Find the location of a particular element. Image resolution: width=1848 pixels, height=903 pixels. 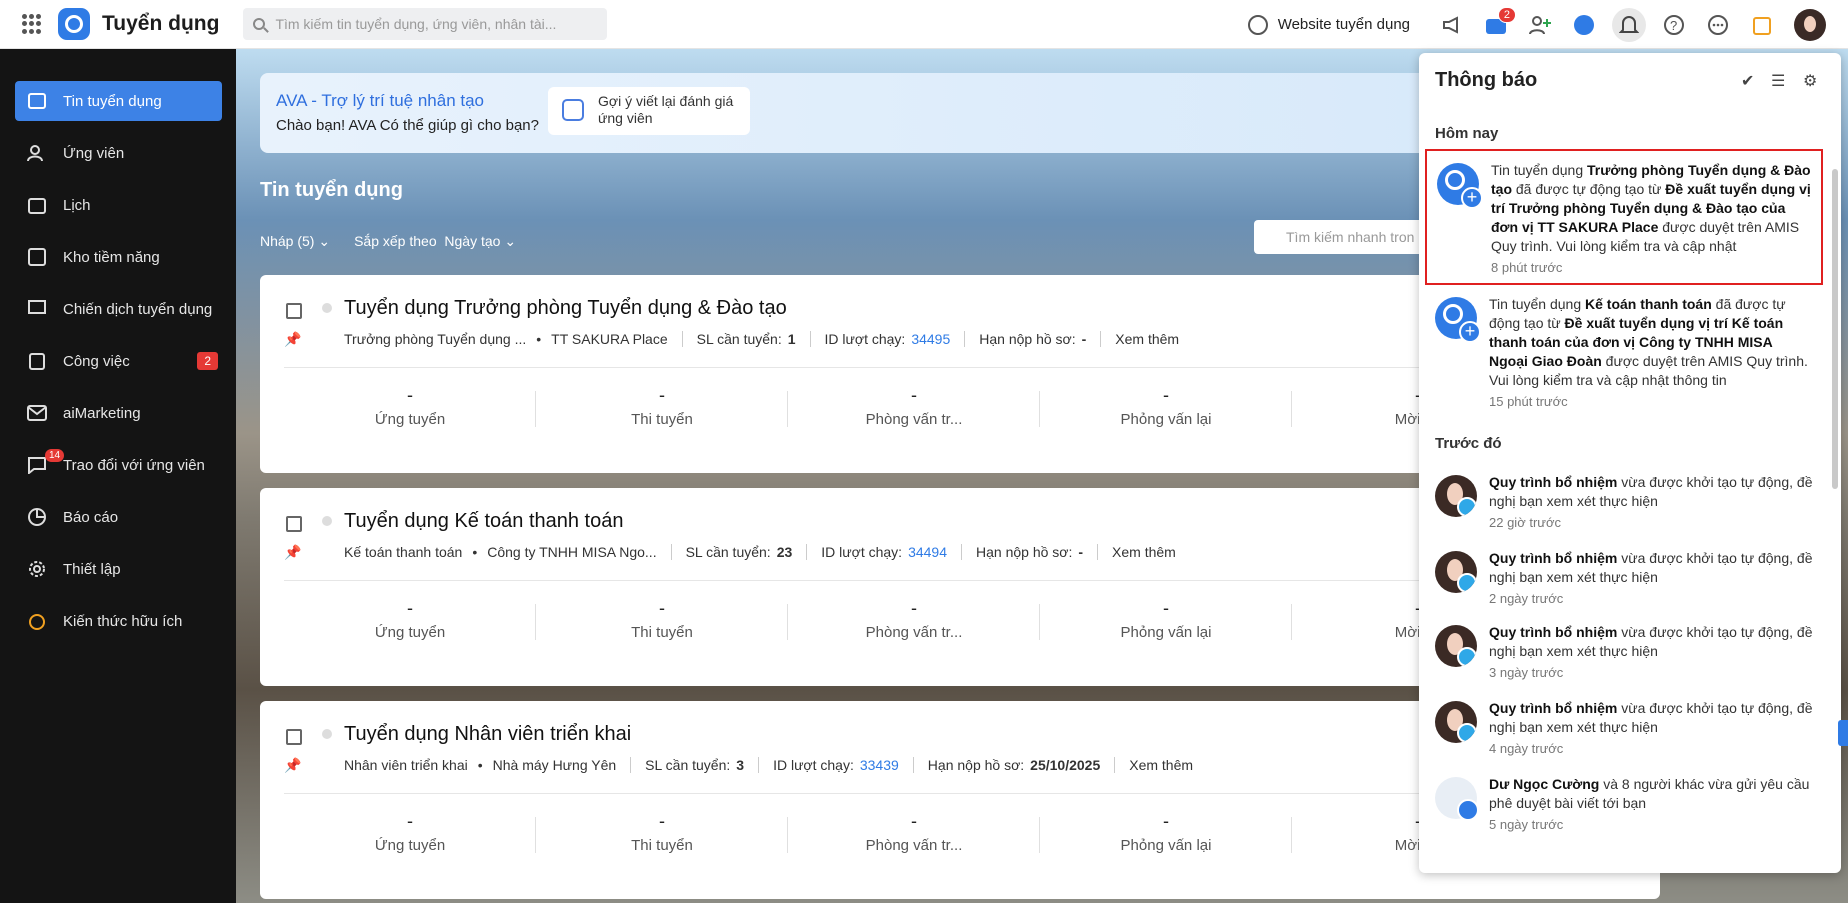

website-link: Website tuyển dụng is located at coordinates (1328, 24).